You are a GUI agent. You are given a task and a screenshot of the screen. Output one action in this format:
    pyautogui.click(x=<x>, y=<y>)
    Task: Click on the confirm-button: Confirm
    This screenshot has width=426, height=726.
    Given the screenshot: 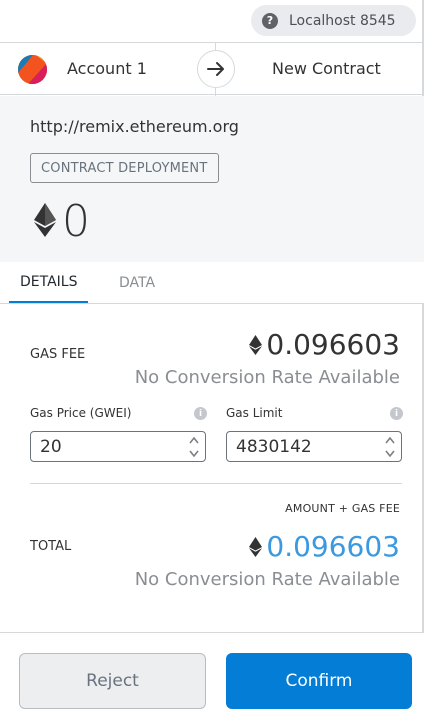 What is the action you would take?
    pyautogui.click(x=319, y=681)
    